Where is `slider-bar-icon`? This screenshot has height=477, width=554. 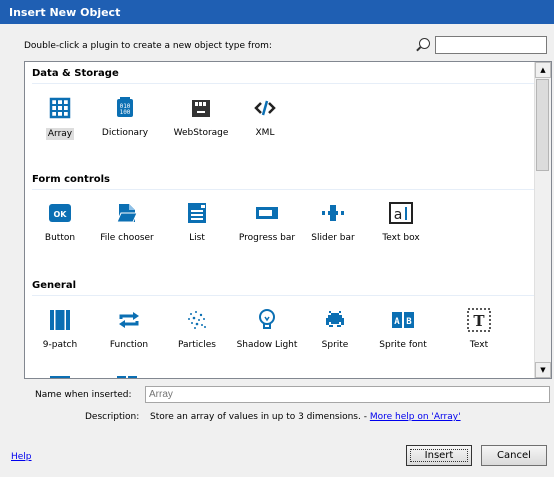
slider-bar-icon is located at coordinates (333, 213).